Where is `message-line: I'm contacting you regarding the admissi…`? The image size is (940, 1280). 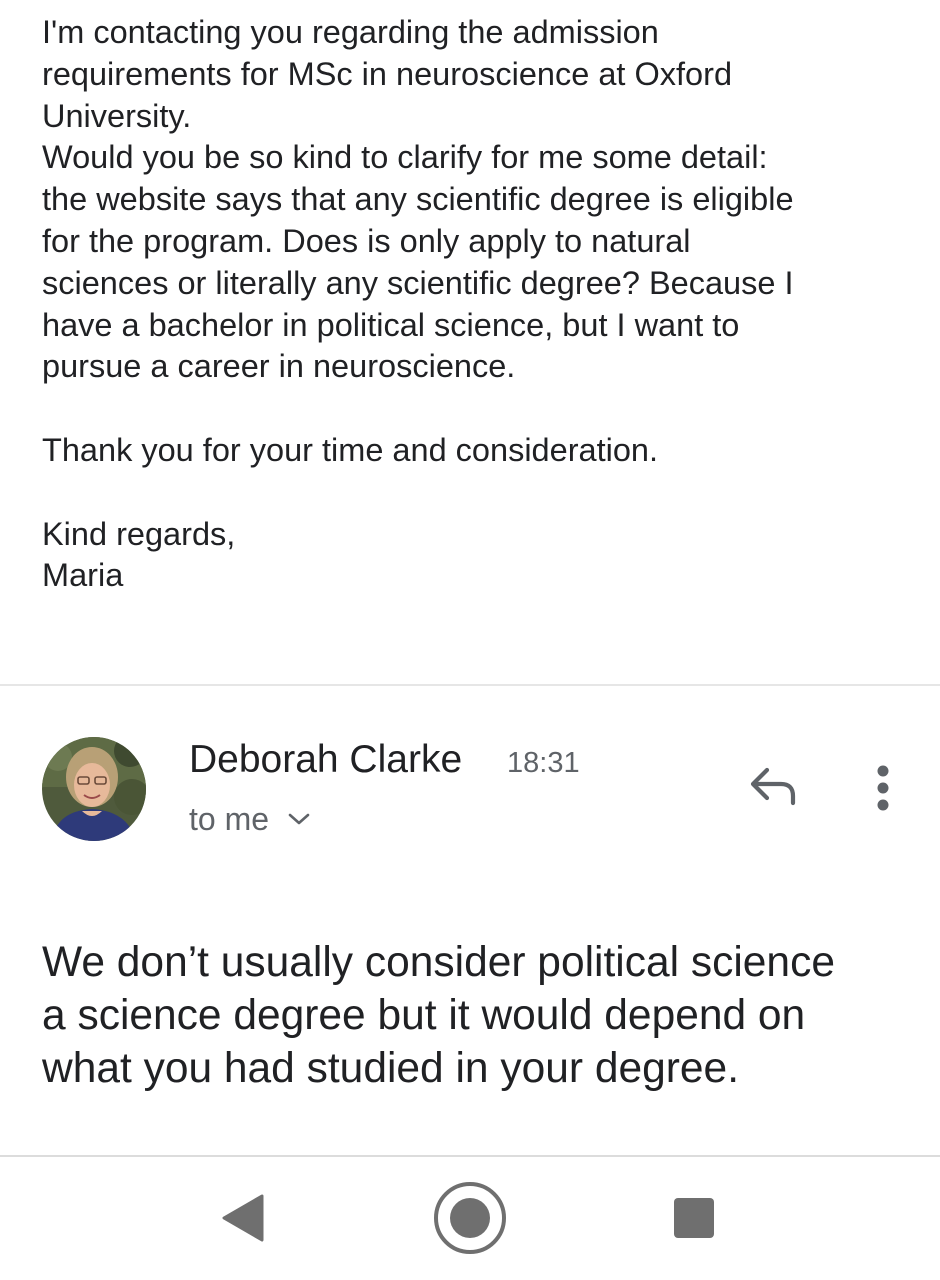
message-line: I'm contacting you regarding the admissi… is located at coordinates (350, 32).